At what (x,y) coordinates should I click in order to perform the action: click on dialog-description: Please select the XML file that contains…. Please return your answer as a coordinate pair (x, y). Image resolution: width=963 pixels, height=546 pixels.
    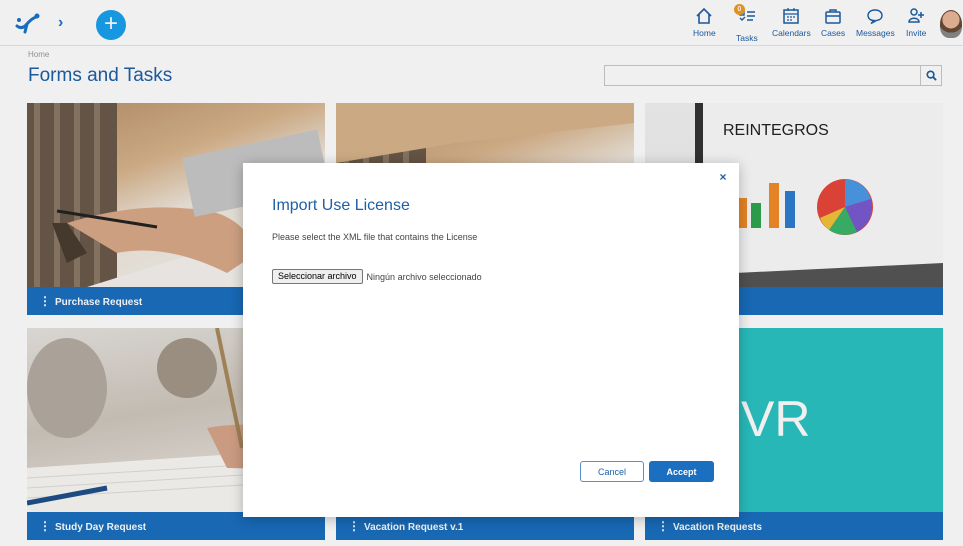
    Looking at the image, I should click on (375, 237).